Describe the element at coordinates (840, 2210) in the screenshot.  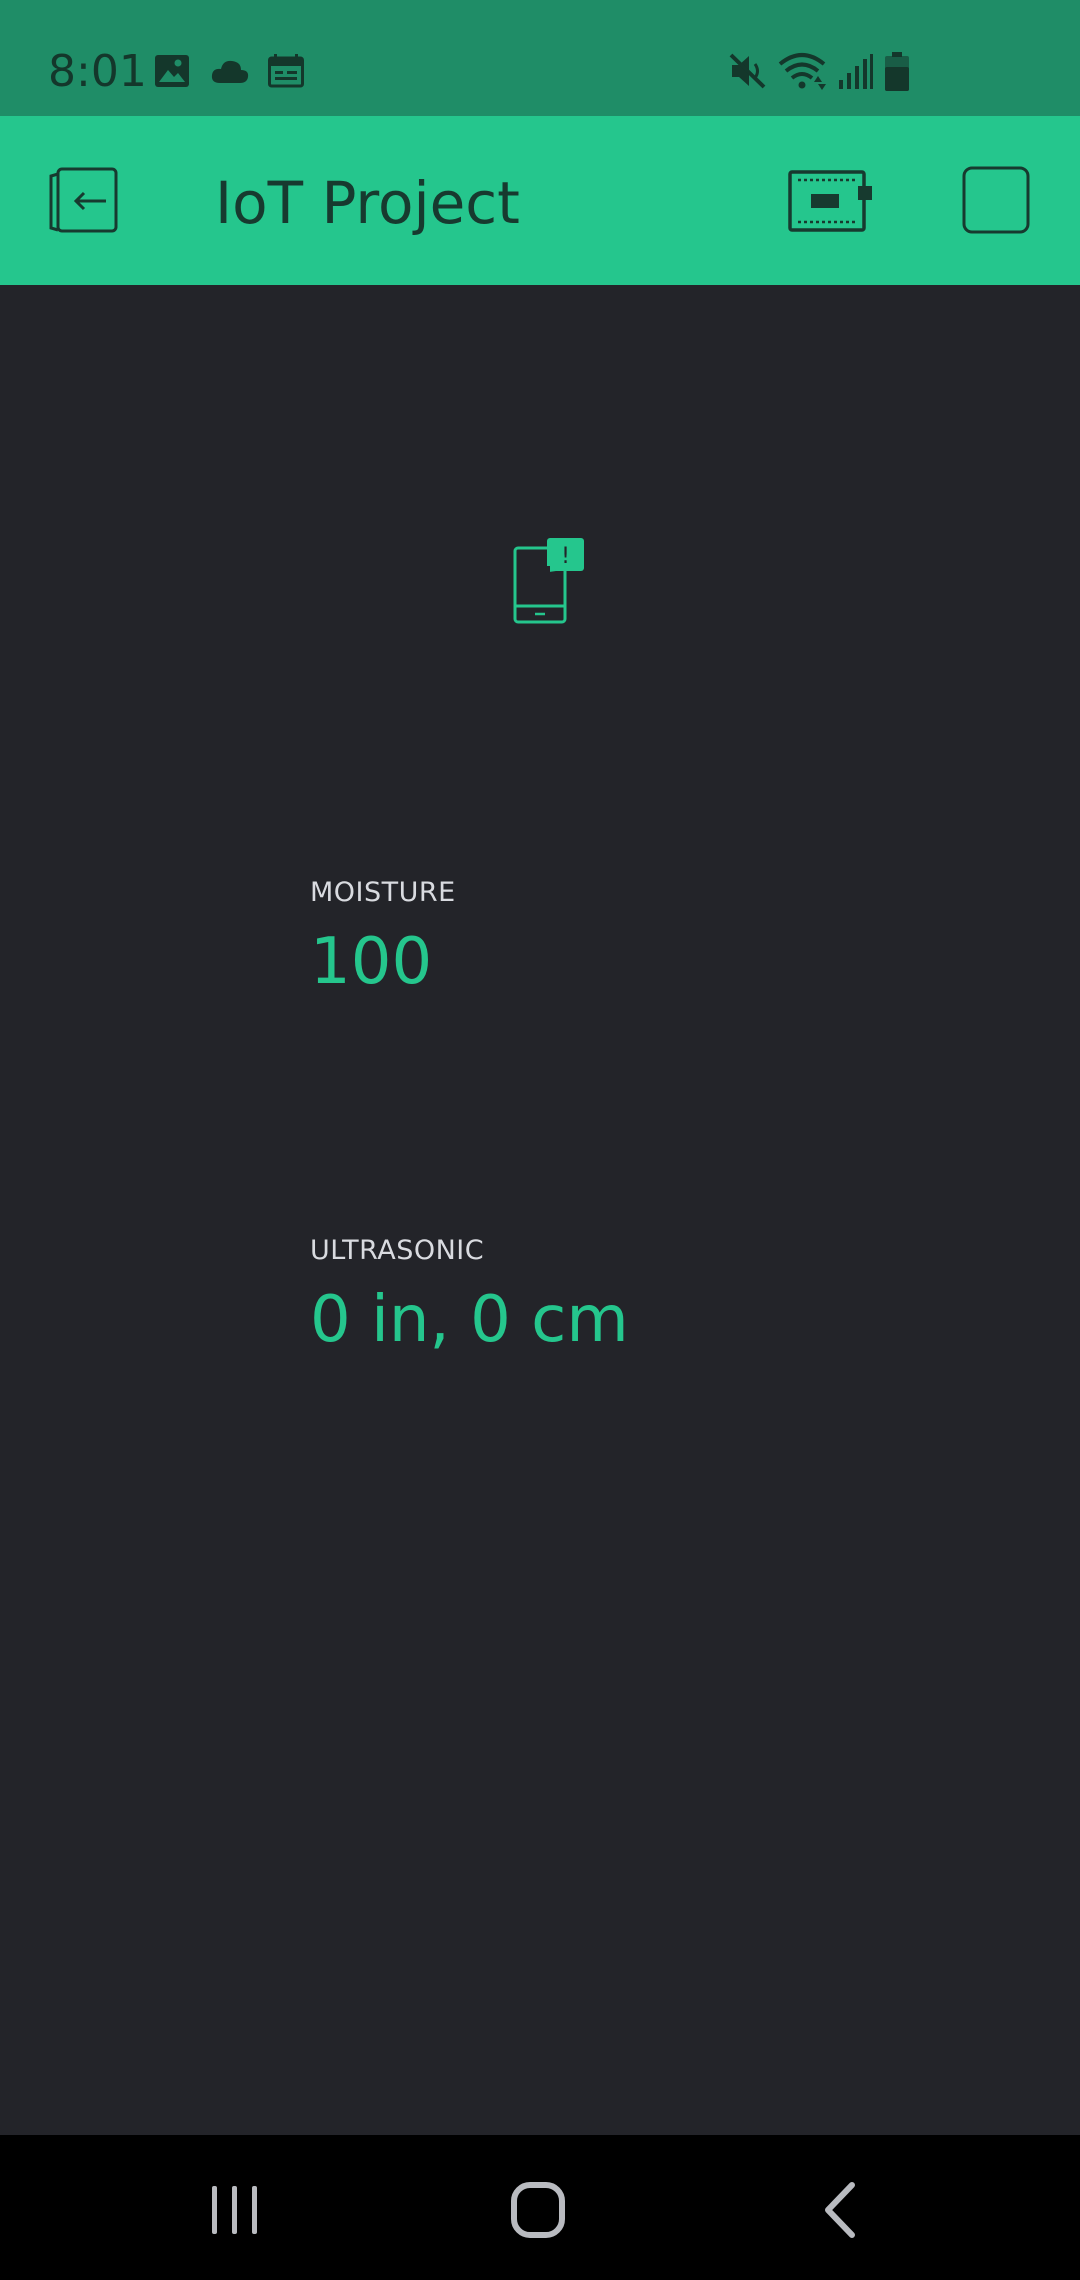
I see `back-nav-icon` at that location.